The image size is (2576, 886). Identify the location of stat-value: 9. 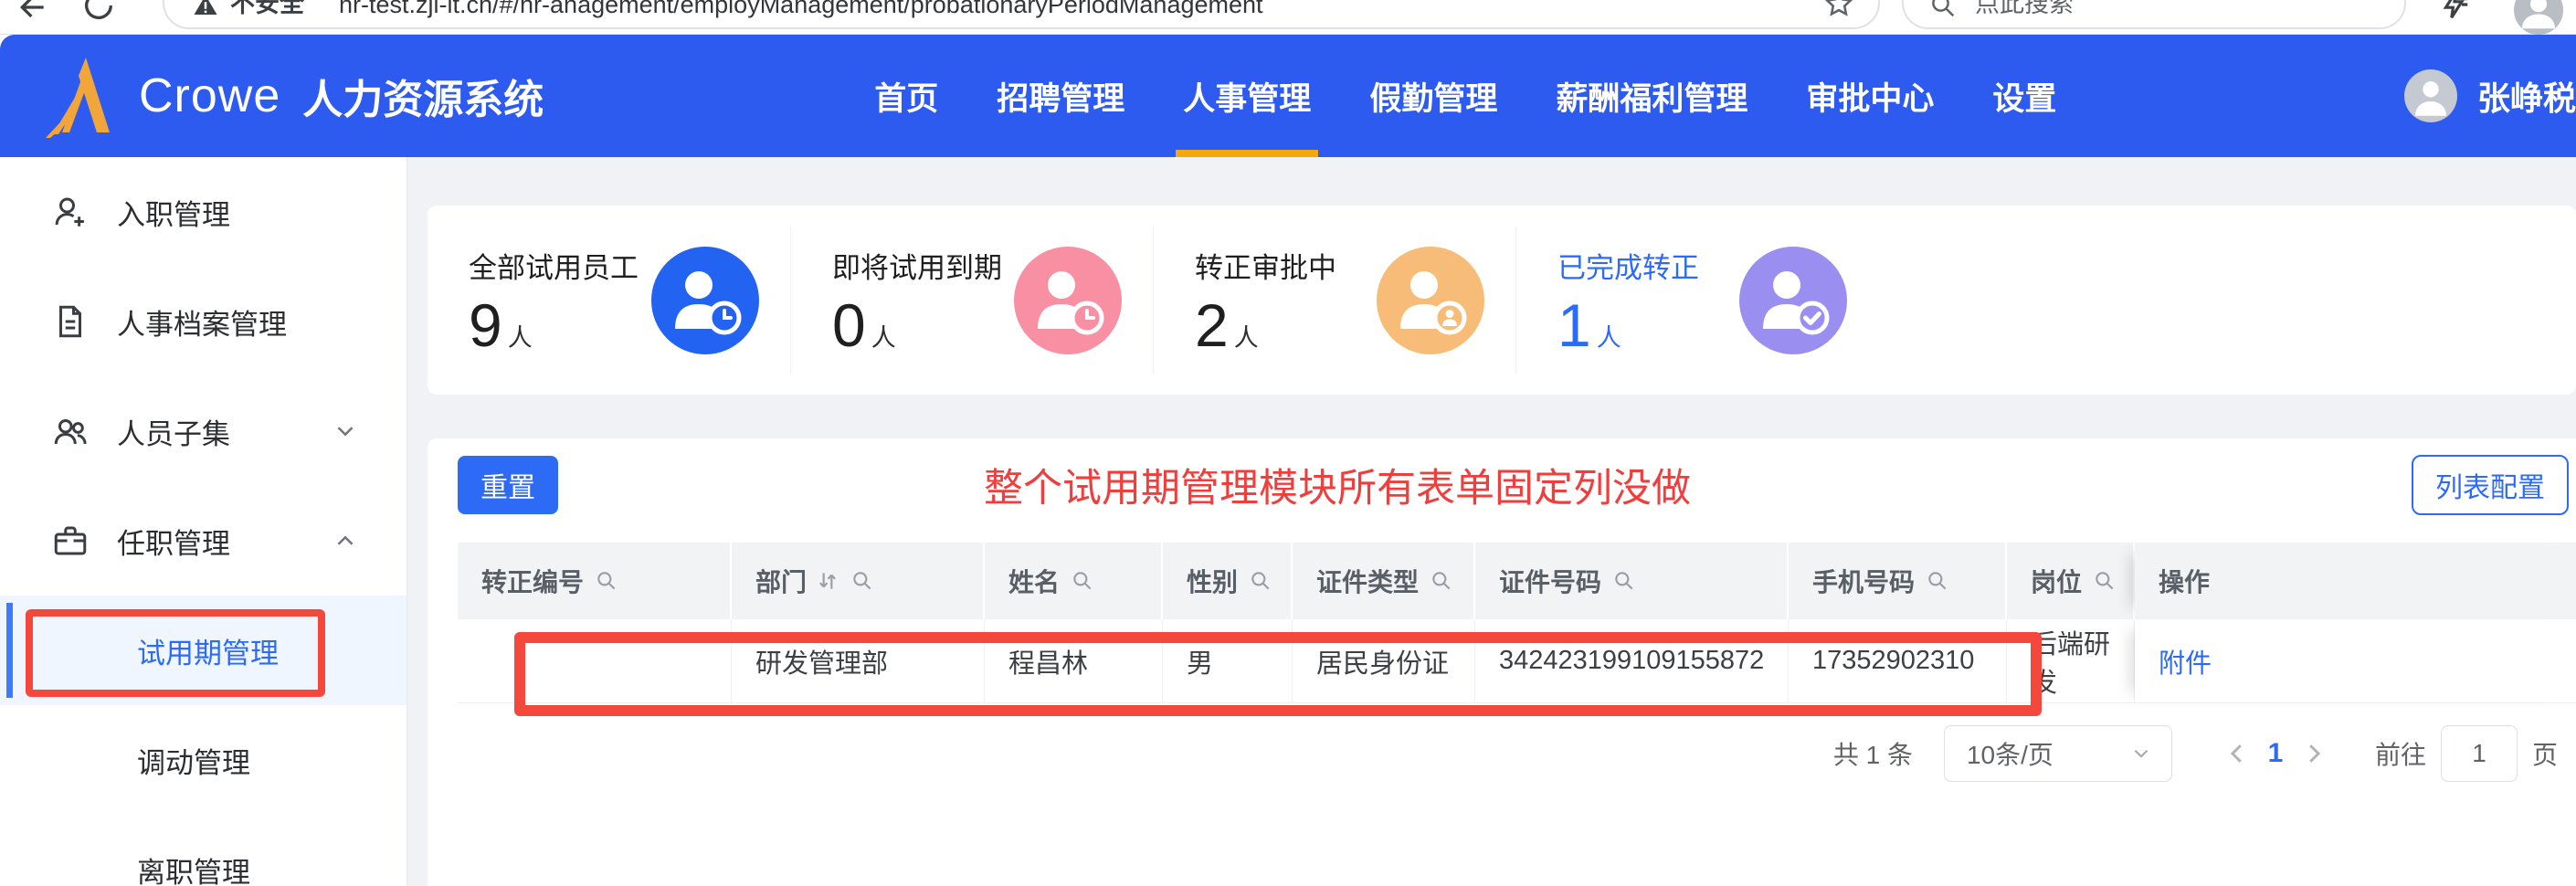
(486, 325).